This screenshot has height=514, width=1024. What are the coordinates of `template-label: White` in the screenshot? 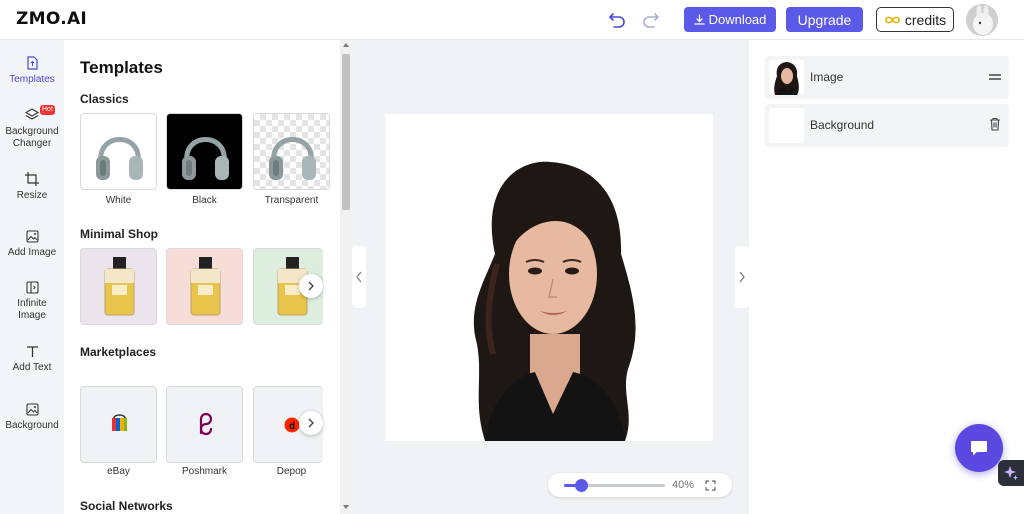 It's located at (118, 200).